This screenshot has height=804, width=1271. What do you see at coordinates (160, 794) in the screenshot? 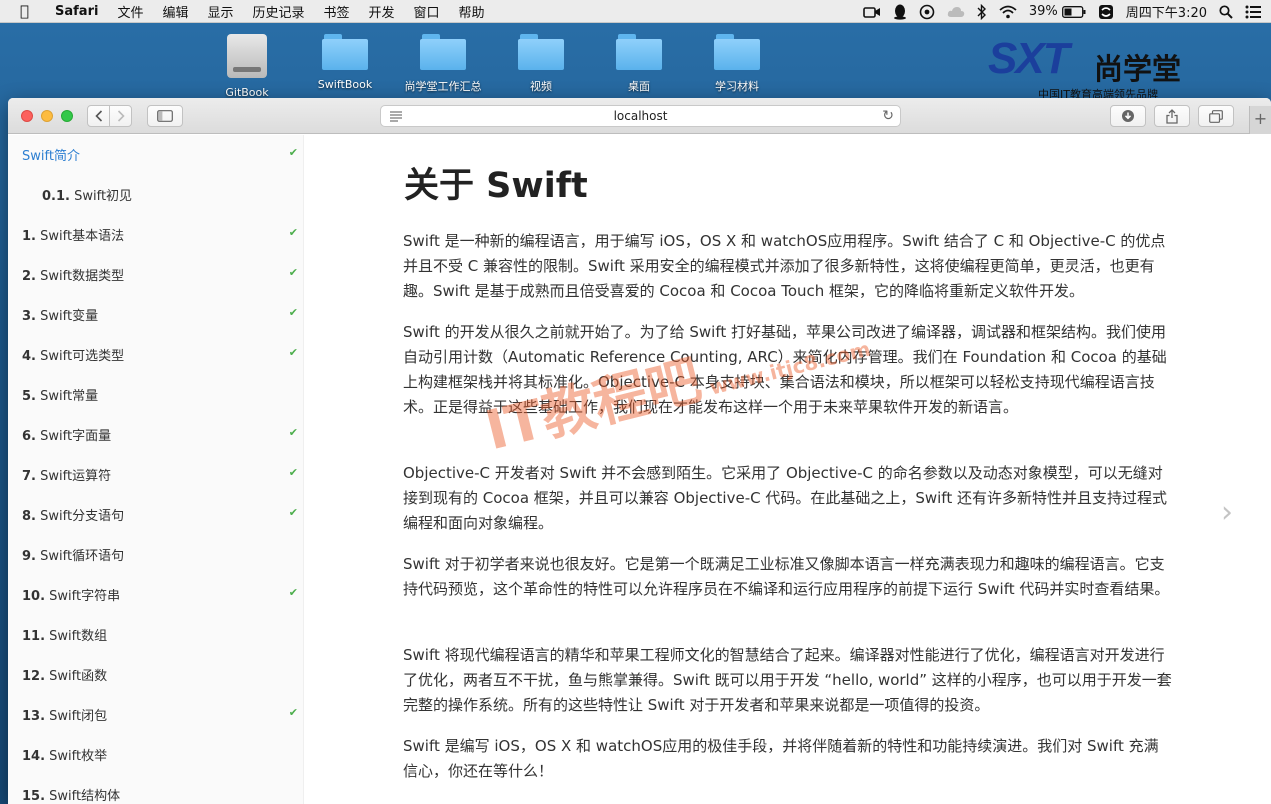
I see `toc-item: 15. Swift结构体` at bounding box center [160, 794].